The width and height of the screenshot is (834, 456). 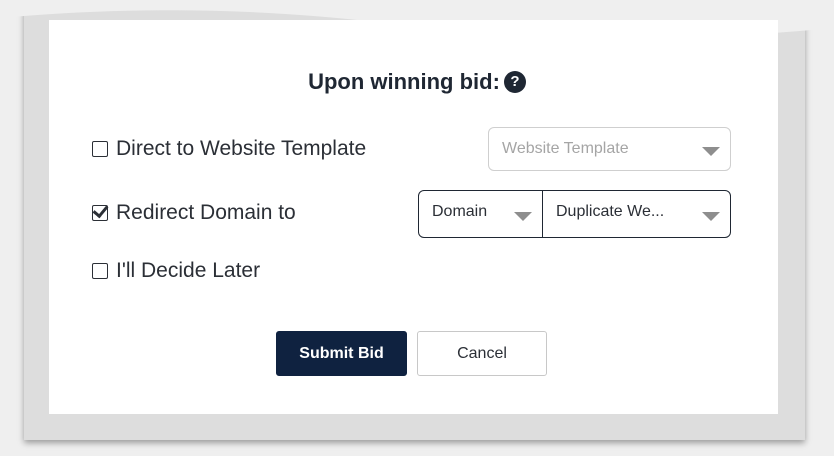 I want to click on dialog-title: Upon winning bid:?, so click(x=417, y=81).